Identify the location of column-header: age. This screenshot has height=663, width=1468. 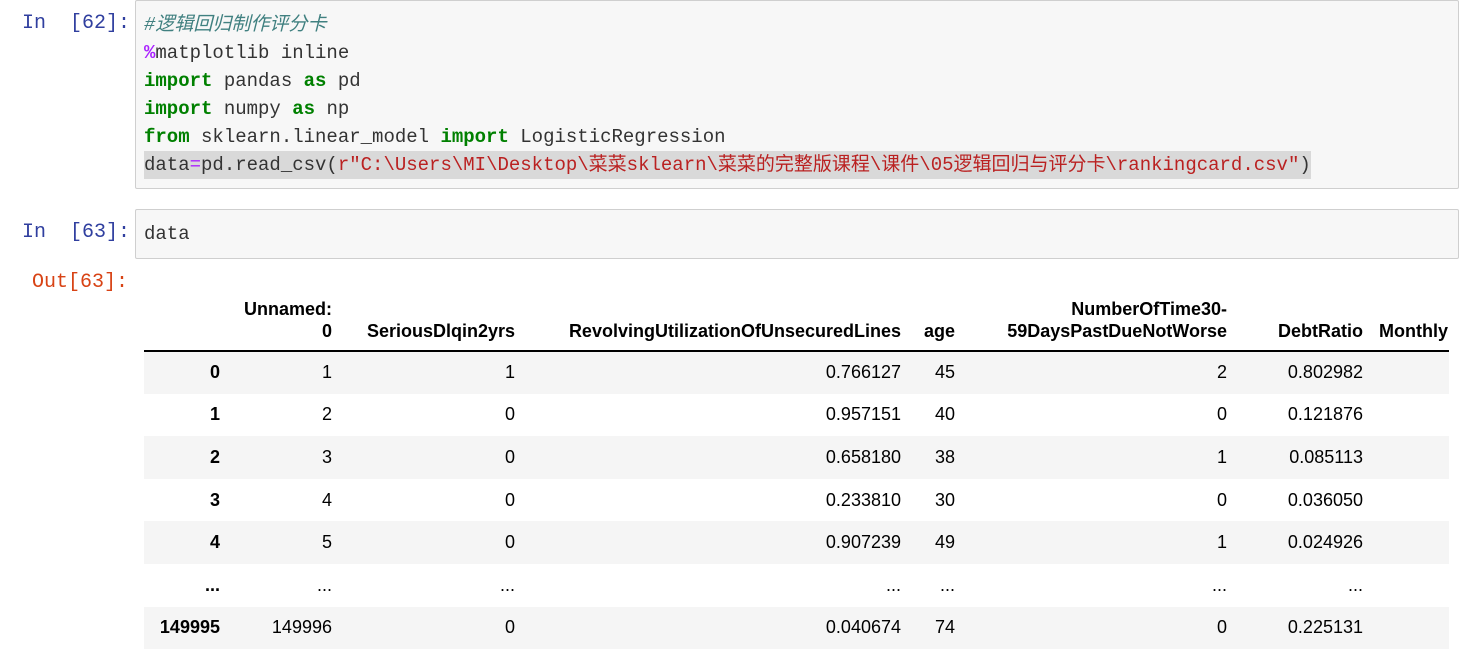
(938, 321).